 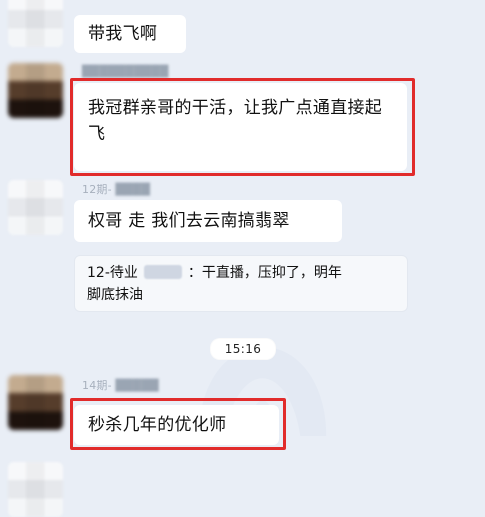 I want to click on timestamp: 15:16, so click(x=243, y=349).